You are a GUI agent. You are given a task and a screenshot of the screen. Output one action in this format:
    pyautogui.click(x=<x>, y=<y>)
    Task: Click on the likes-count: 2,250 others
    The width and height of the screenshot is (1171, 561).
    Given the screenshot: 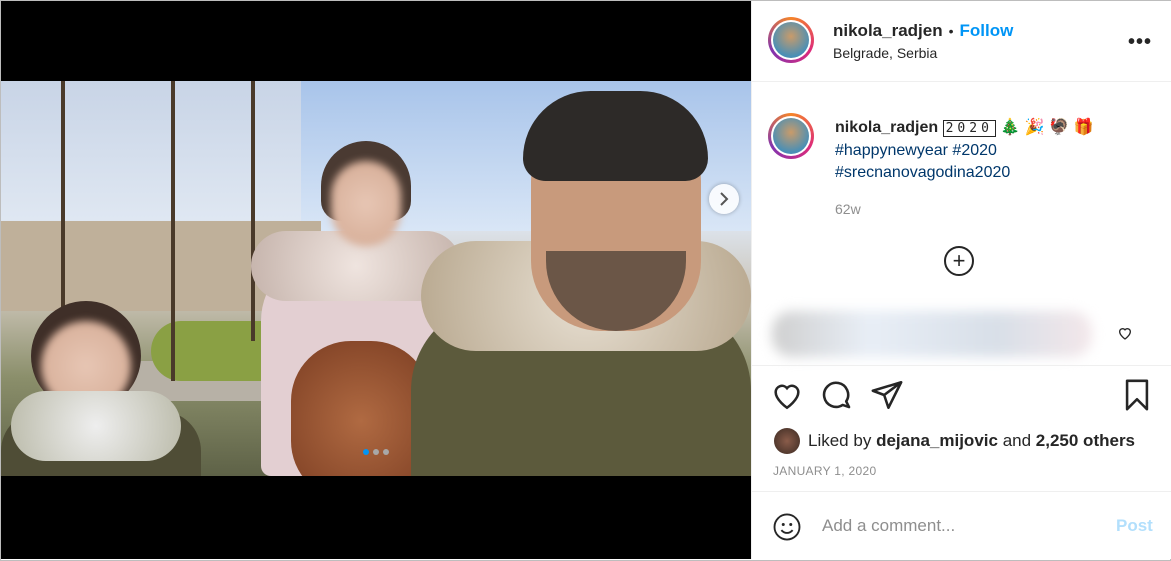 What is the action you would take?
    pyautogui.click(x=1085, y=440)
    